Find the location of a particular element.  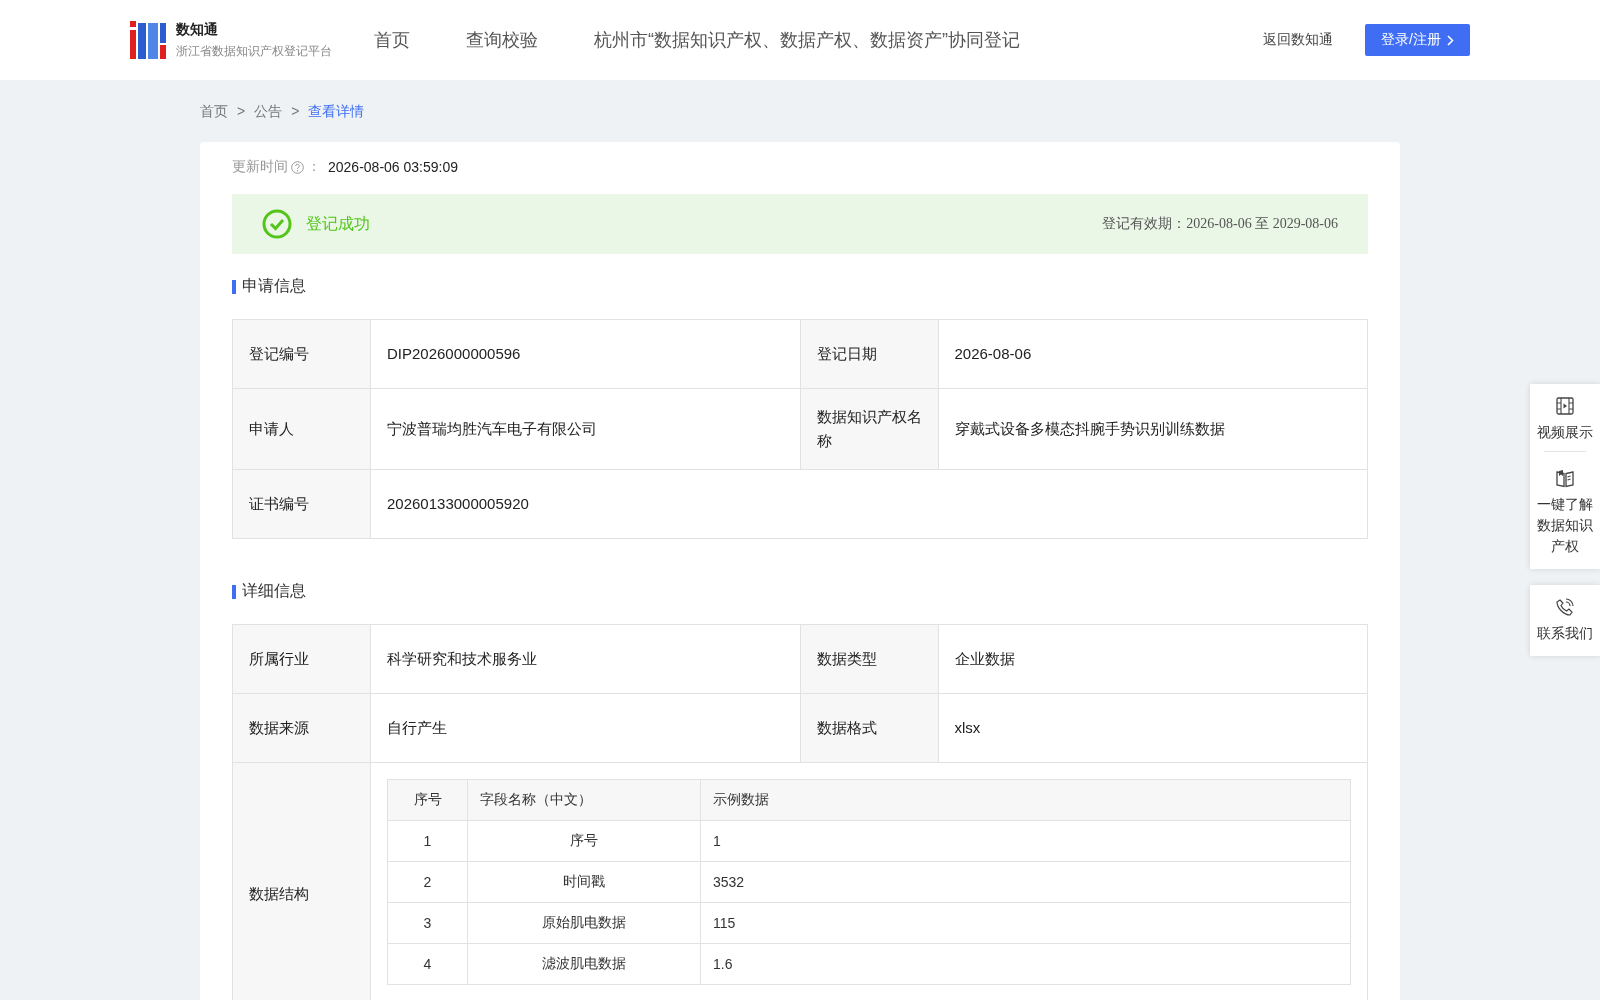

help-icon is located at coordinates (297, 167).